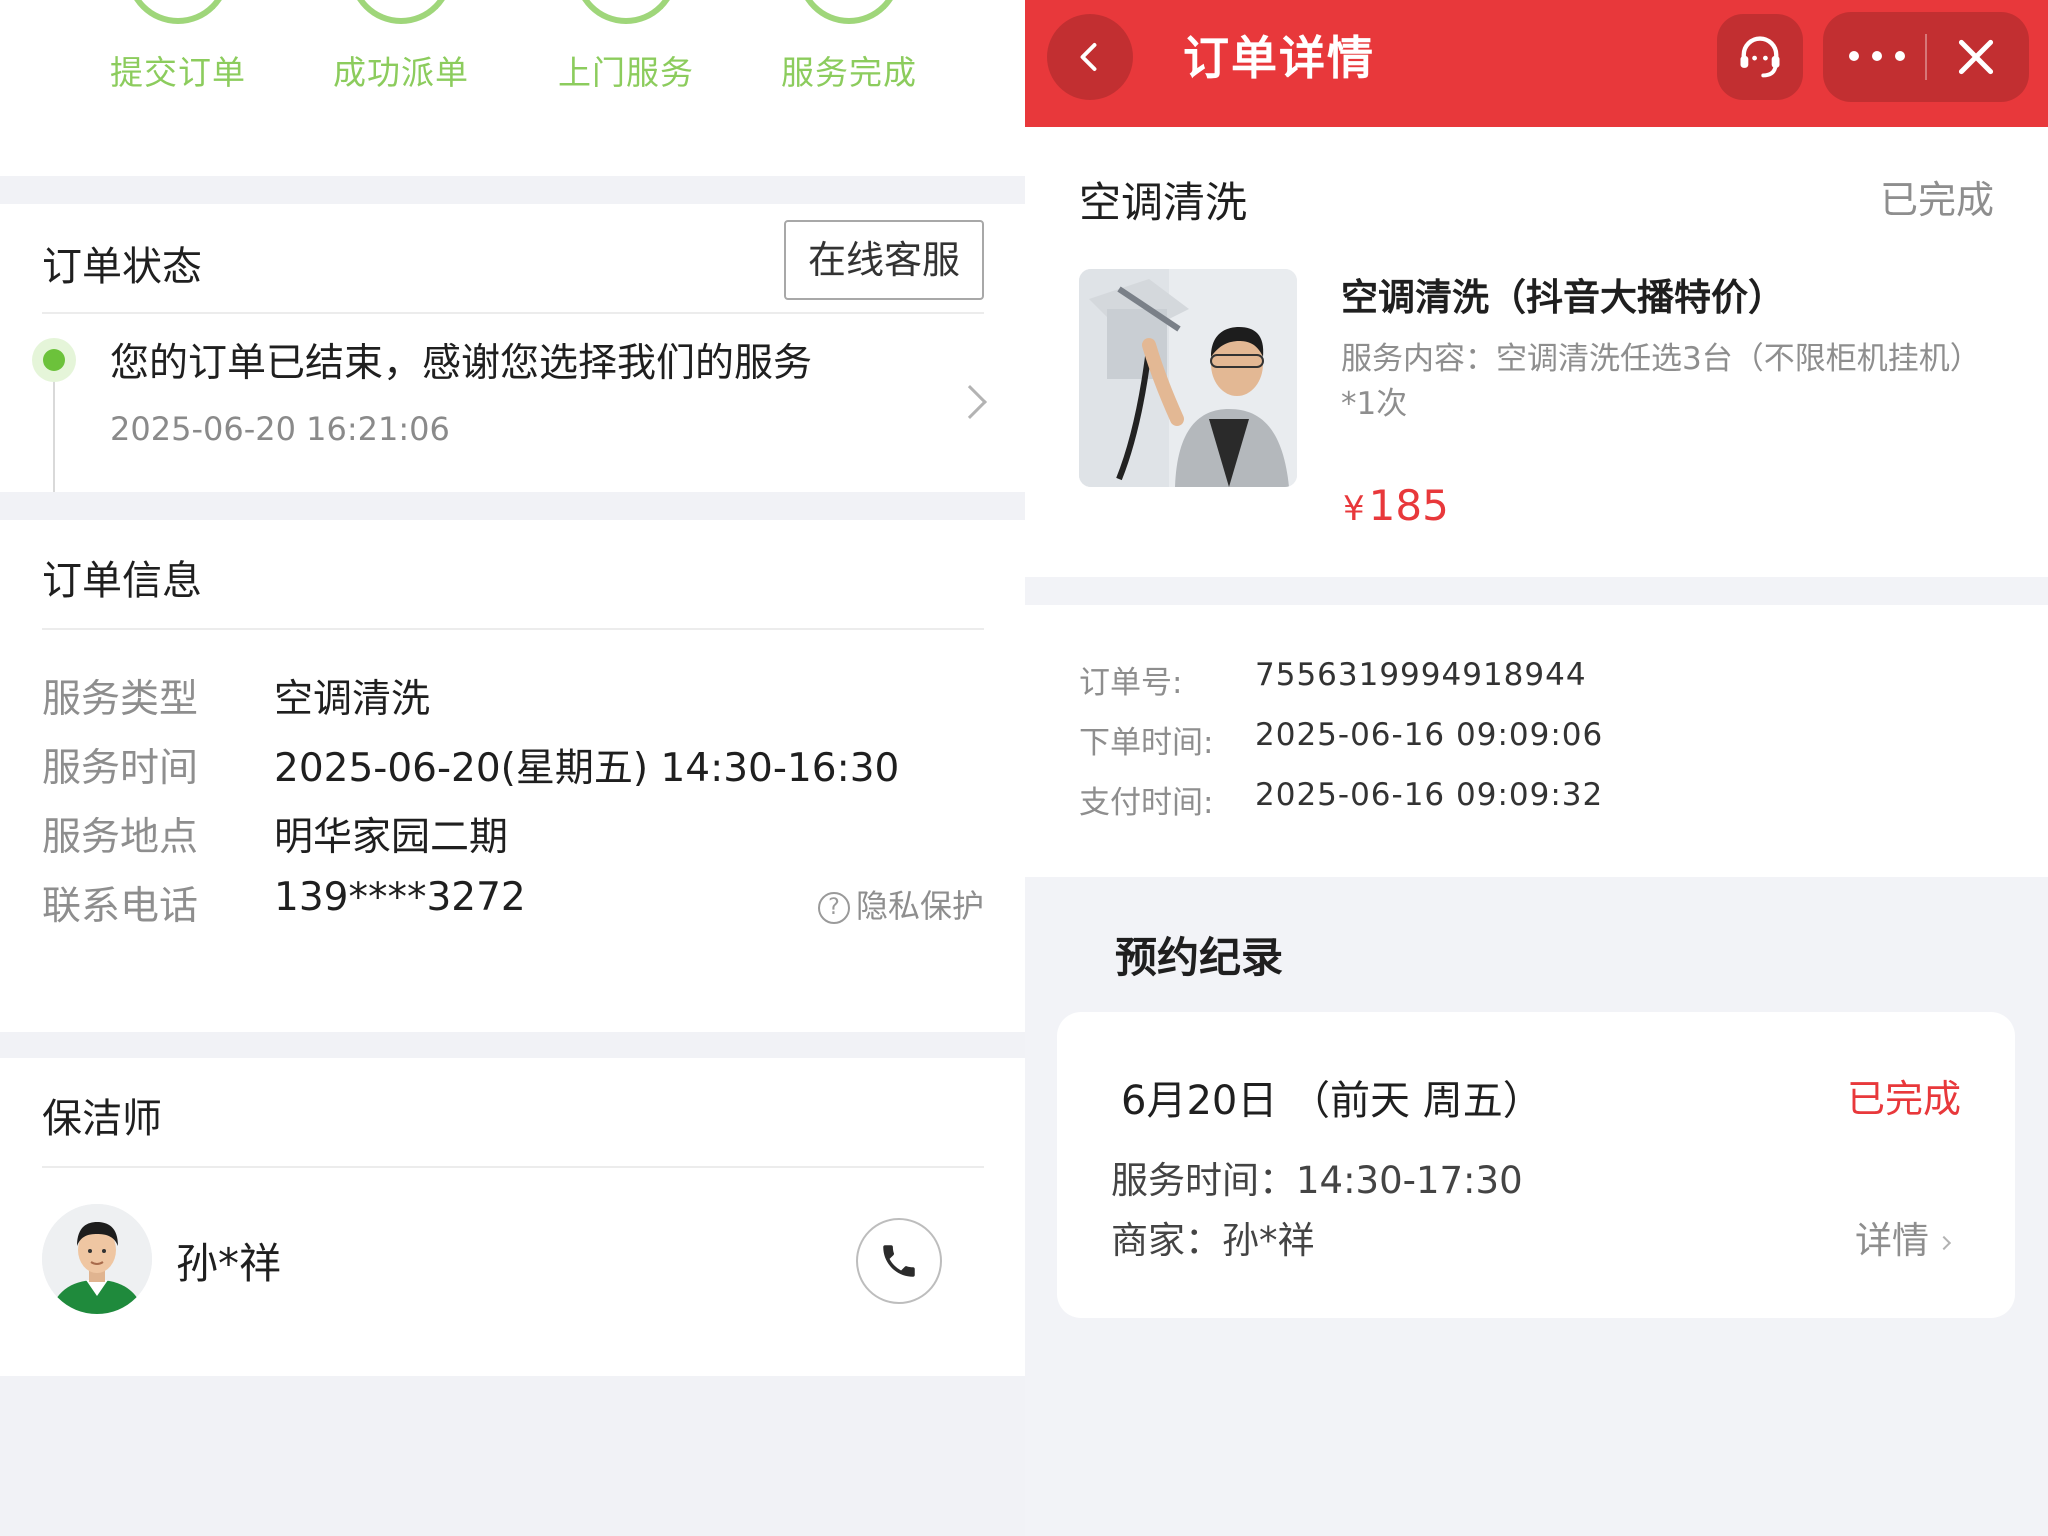  I want to click on progress-steps: 提交订单 成功派单 上门服务 服务完成, so click(512, 88).